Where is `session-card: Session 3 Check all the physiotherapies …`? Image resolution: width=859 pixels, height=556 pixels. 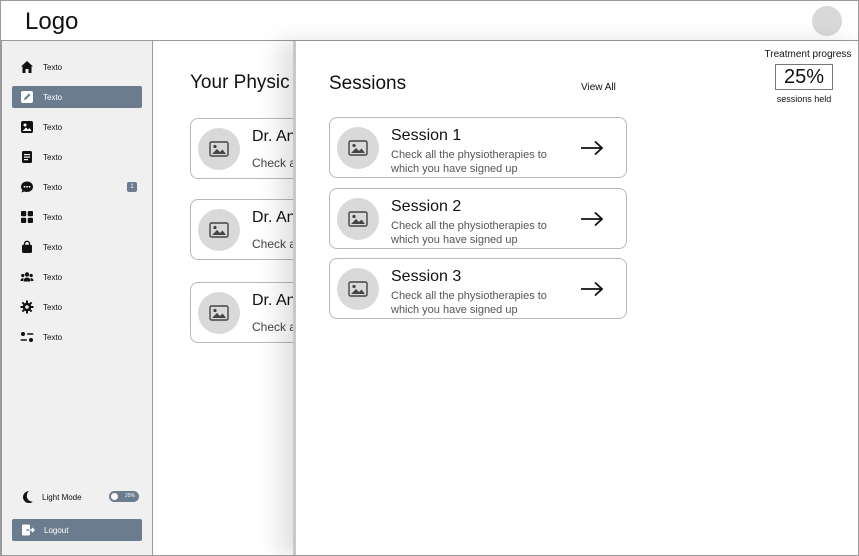
session-card: Session 3 Check all the physiotherapies … is located at coordinates (478, 288).